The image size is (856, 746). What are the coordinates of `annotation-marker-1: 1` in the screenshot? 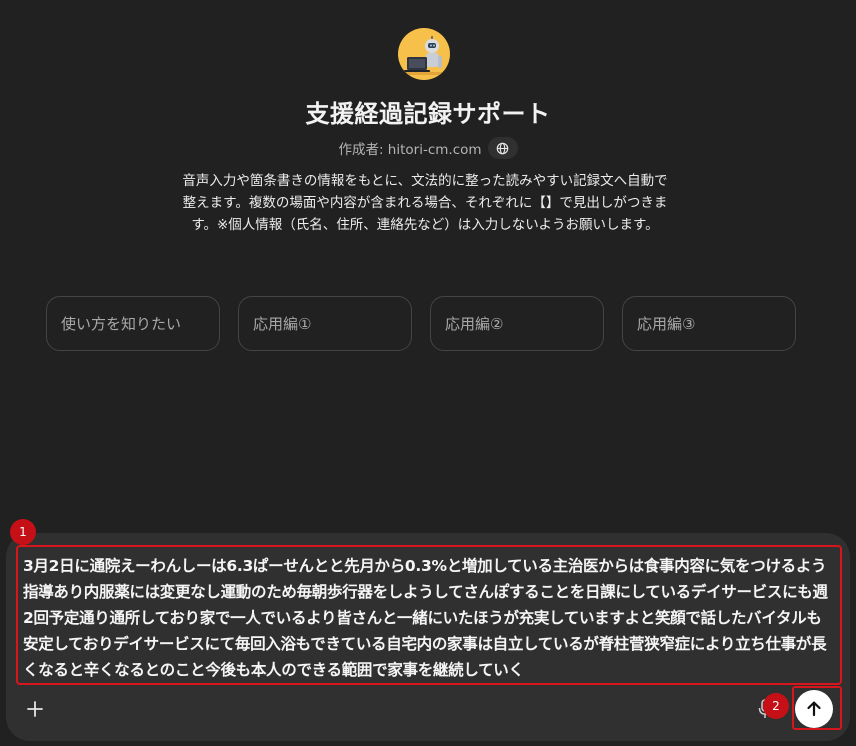 It's located at (23, 532).